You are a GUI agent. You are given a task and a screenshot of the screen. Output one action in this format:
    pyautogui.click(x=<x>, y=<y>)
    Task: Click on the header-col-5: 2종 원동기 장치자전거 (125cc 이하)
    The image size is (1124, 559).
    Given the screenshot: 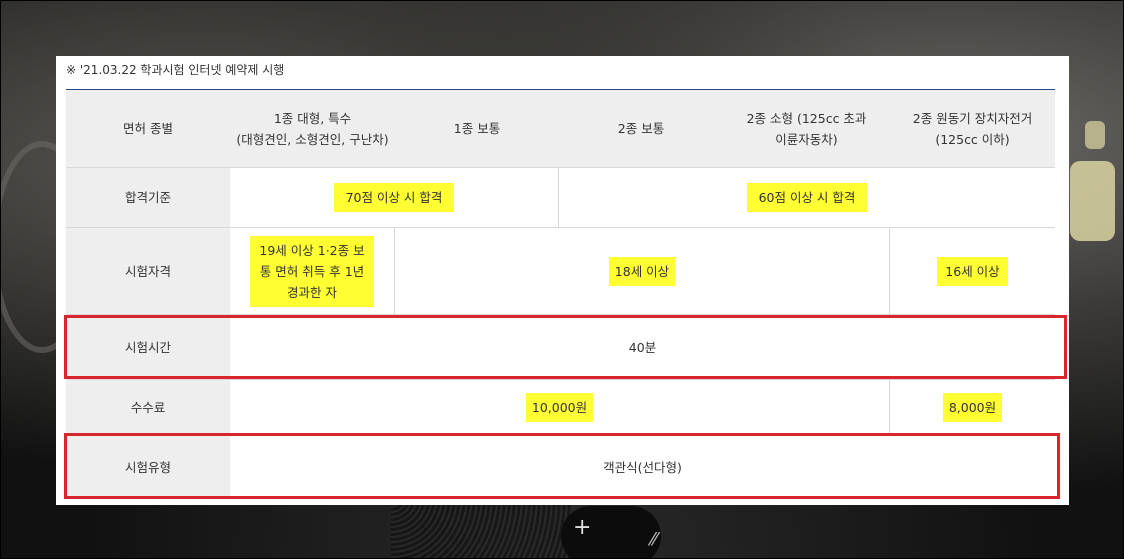 What is the action you would take?
    pyautogui.click(x=972, y=129)
    